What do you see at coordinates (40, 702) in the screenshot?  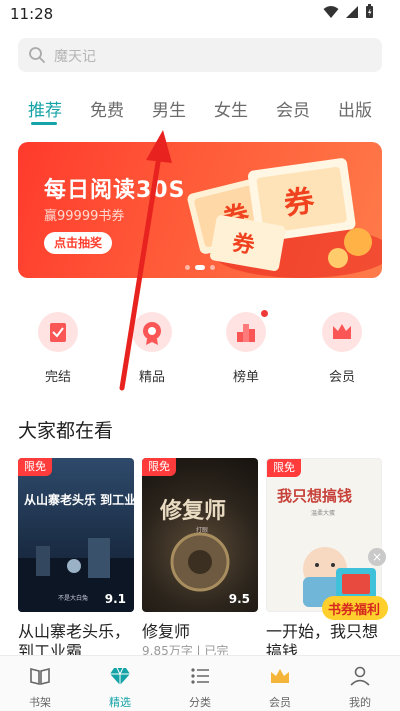 I see `nav-label: 书架` at bounding box center [40, 702].